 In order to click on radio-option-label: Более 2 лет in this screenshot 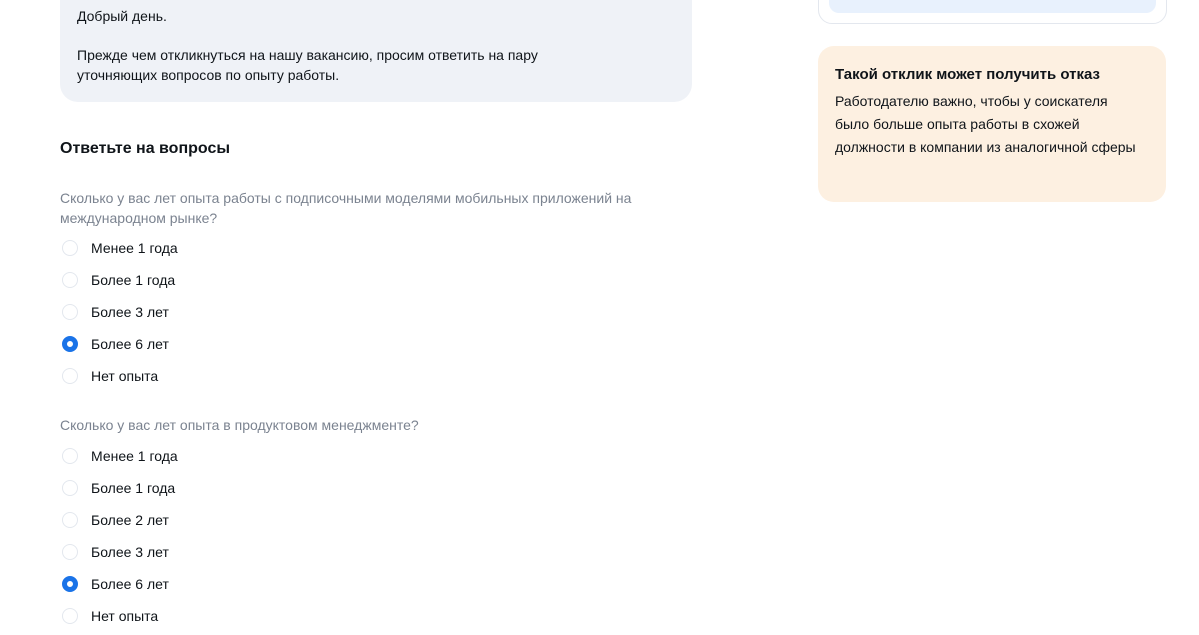, I will do `click(130, 520)`.